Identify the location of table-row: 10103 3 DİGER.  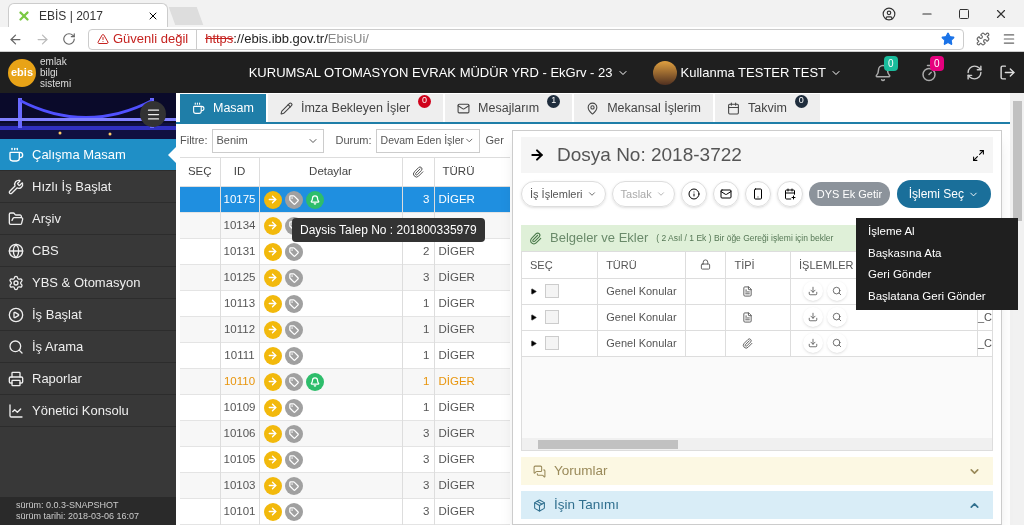
(345, 485).